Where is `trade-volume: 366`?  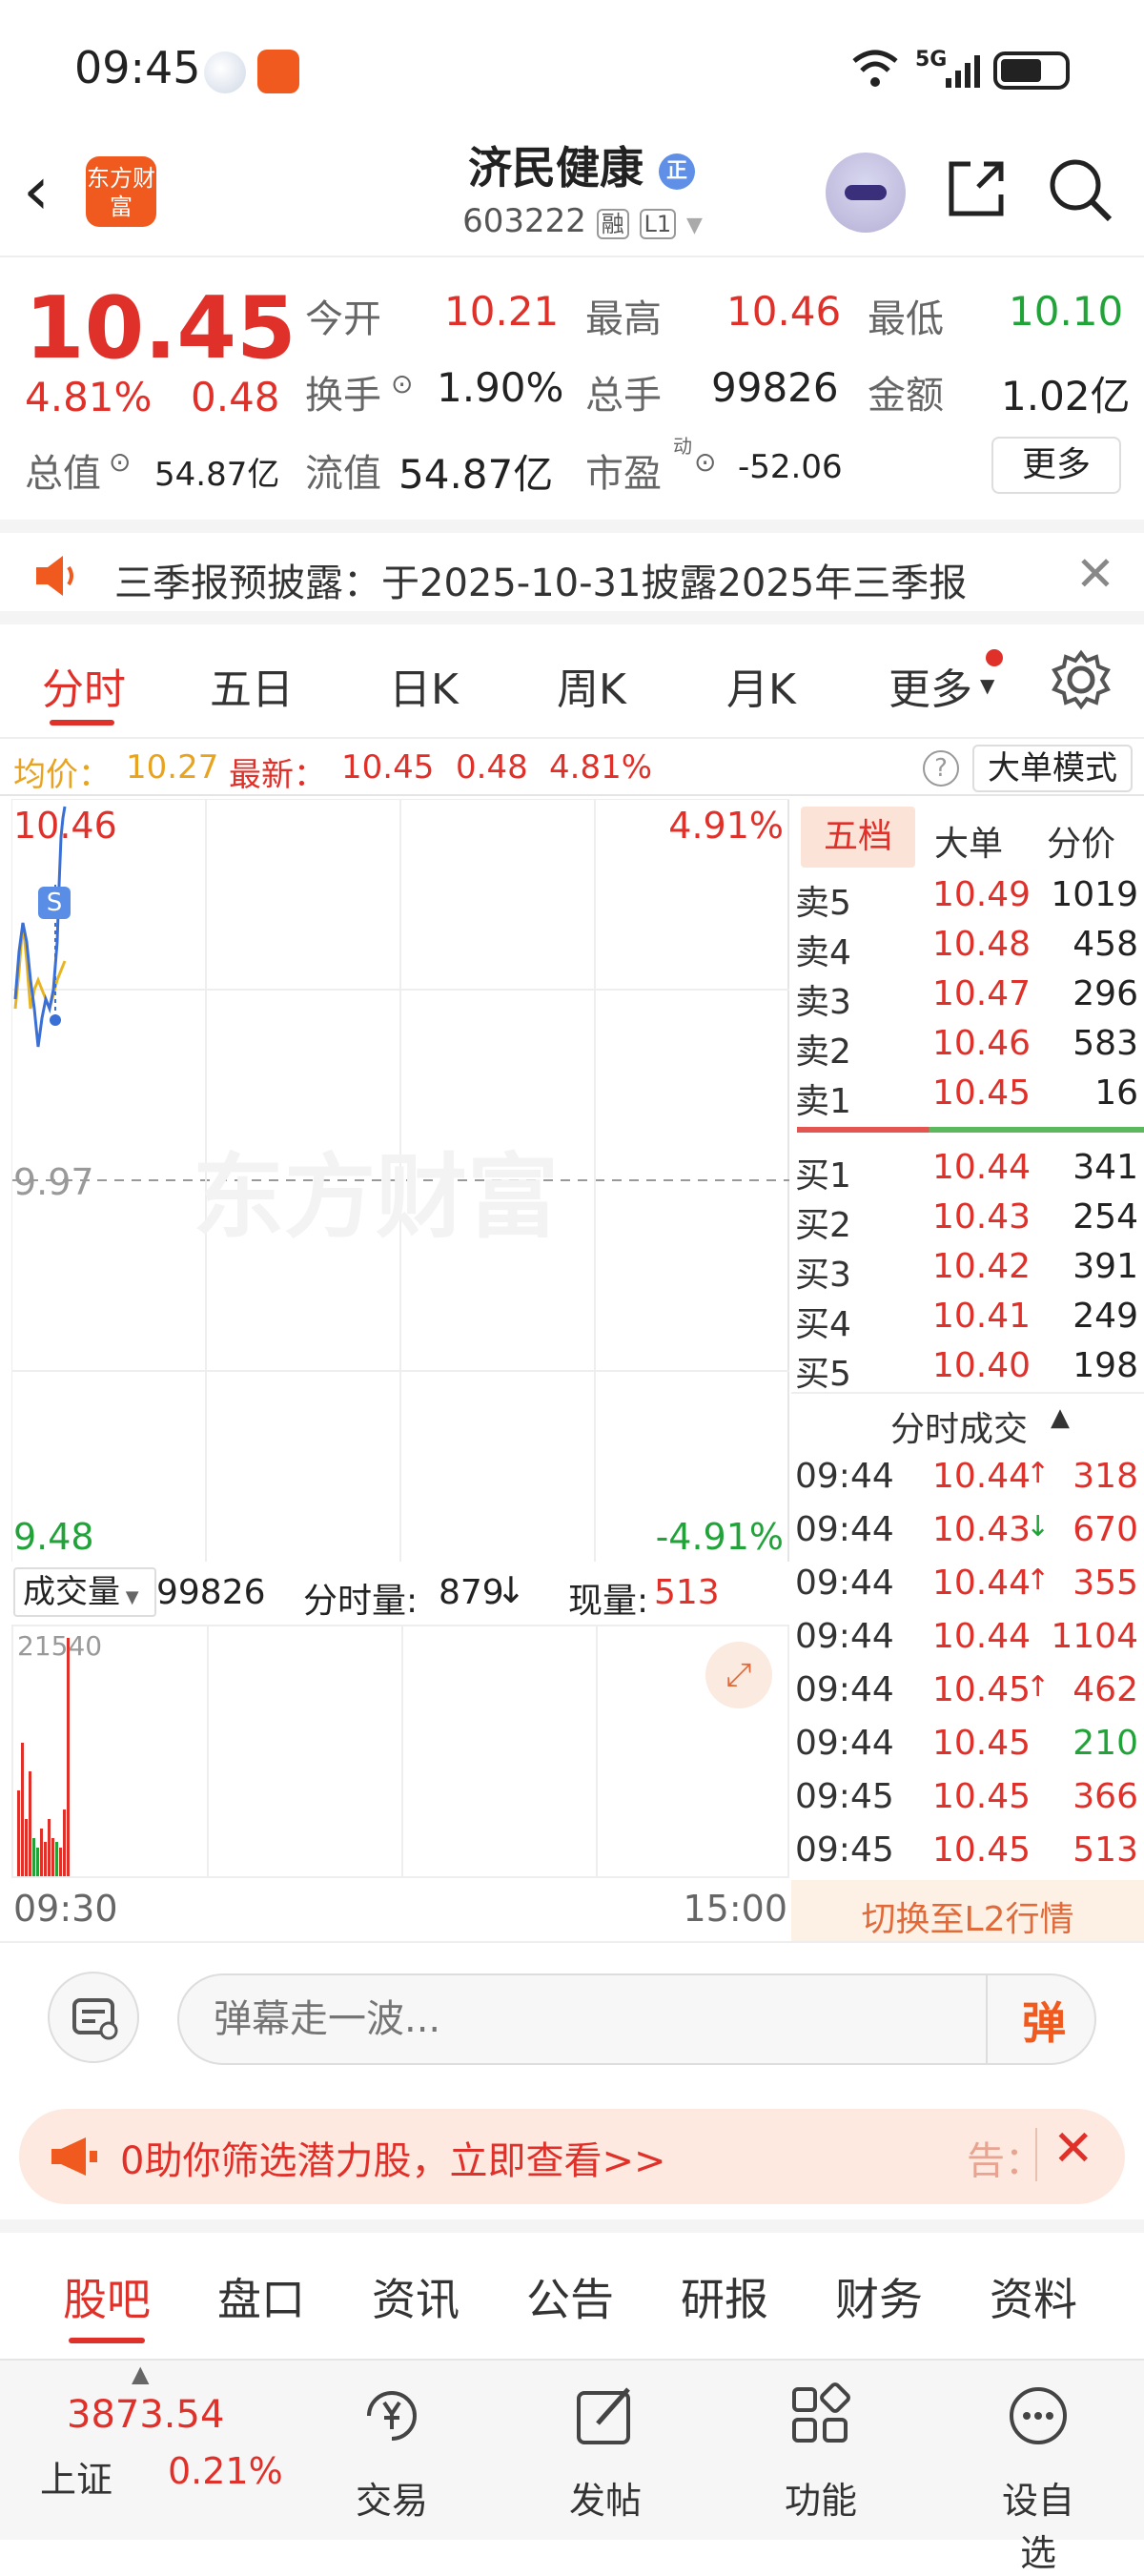 trade-volume: 366 is located at coordinates (1105, 1796).